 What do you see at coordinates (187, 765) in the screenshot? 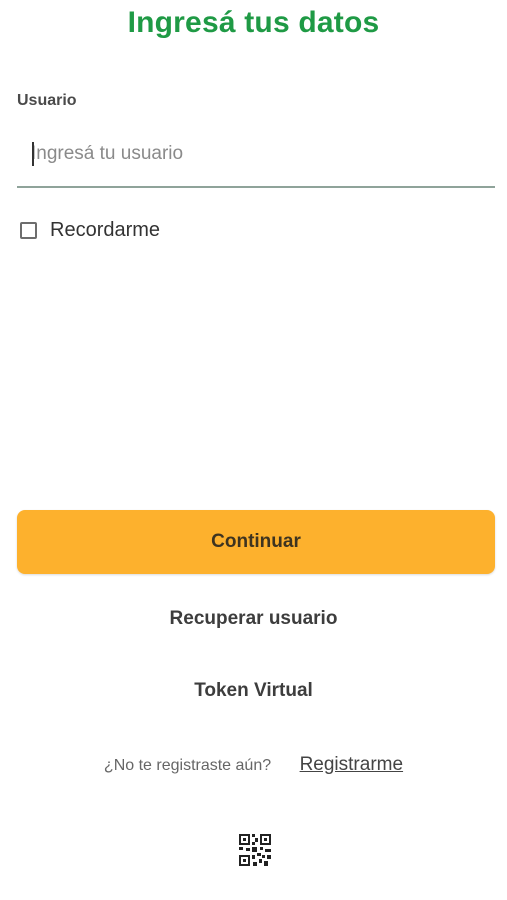
I see `register-question: ¿No te registraste aún?` at bounding box center [187, 765].